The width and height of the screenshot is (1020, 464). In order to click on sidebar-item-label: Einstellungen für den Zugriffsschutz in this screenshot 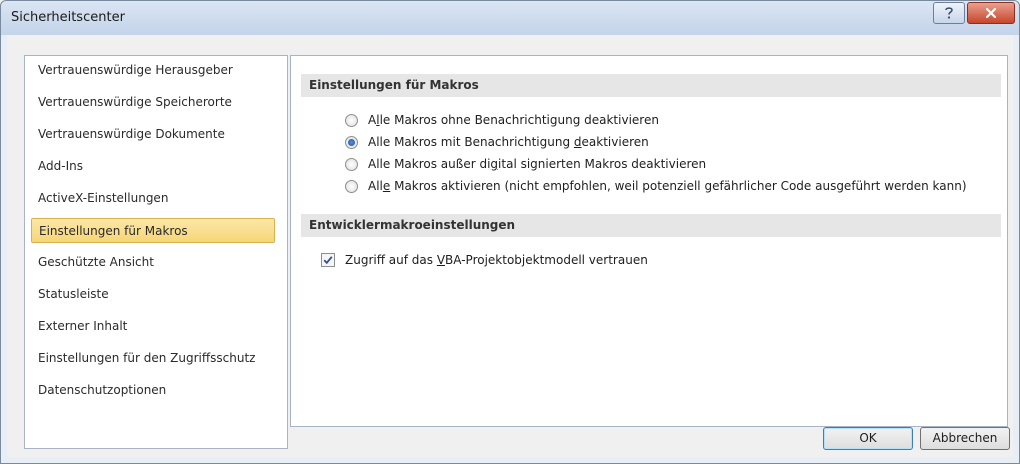, I will do `click(147, 358)`.